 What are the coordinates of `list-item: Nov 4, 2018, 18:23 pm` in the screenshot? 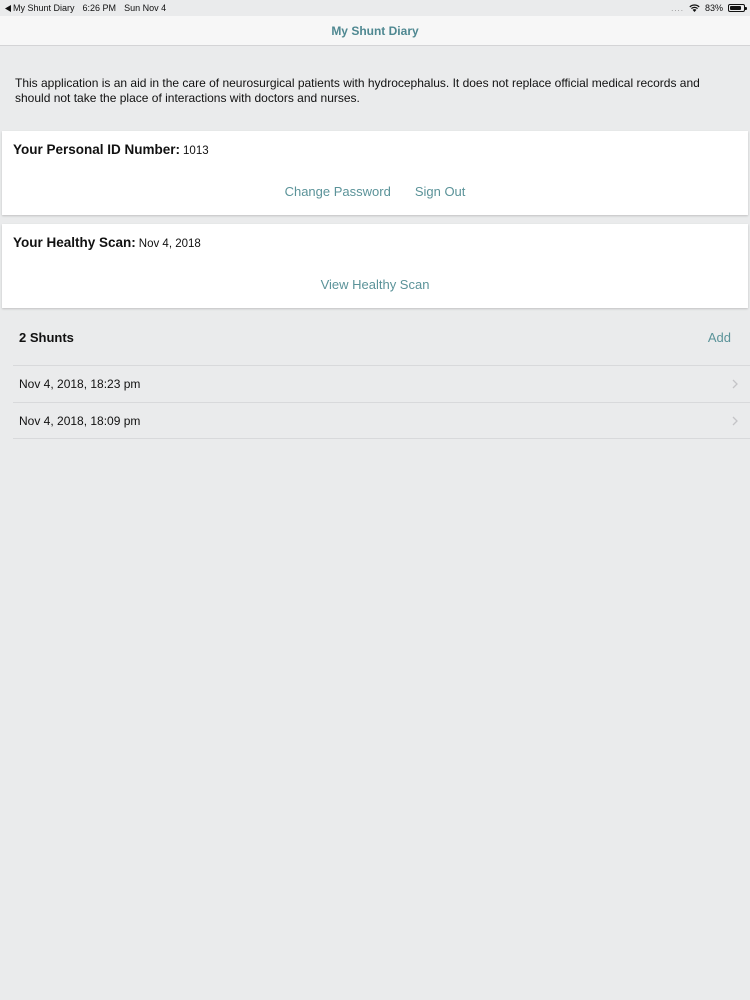 It's located at (381, 383).